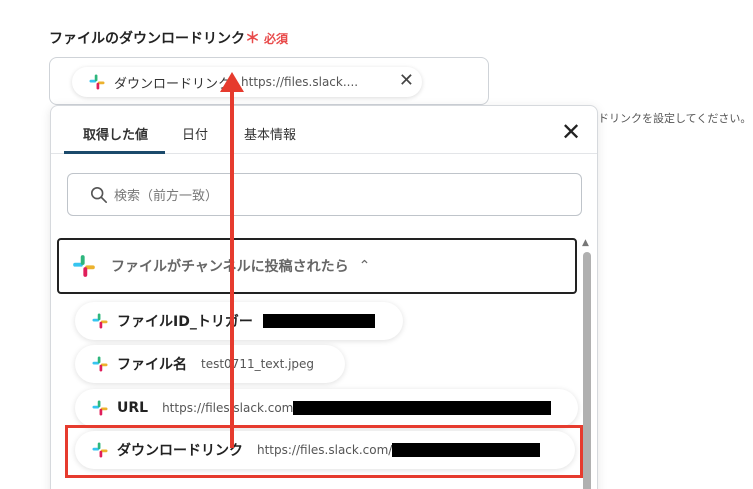 This screenshot has width=753, height=489. What do you see at coordinates (587, 370) in the screenshot?
I see `scrollbar-thumb` at bounding box center [587, 370].